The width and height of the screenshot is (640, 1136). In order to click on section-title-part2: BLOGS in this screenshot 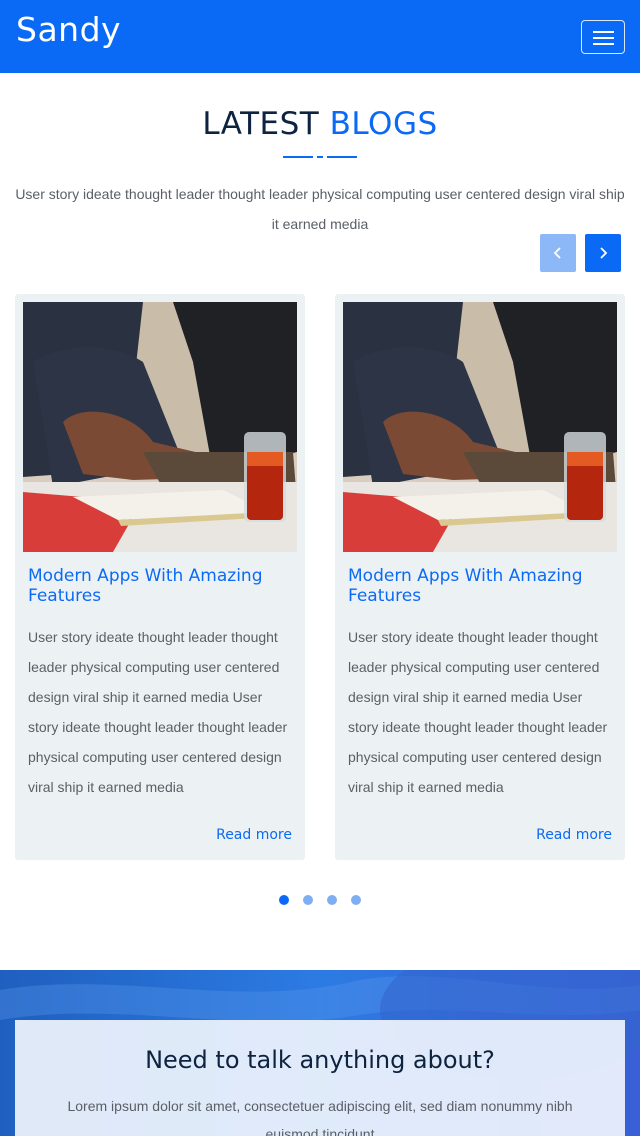, I will do `click(383, 124)`.